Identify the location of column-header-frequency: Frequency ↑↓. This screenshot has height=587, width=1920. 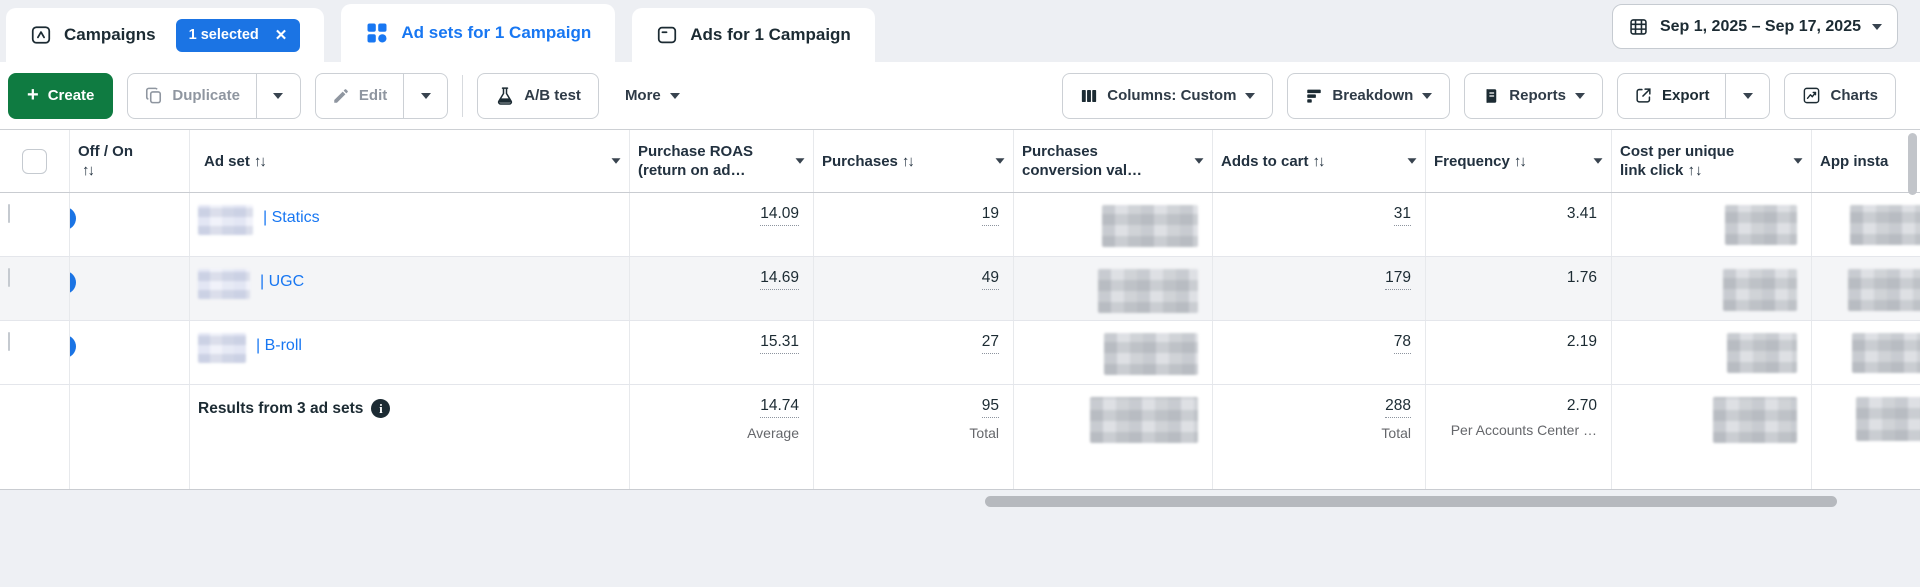
(1519, 161).